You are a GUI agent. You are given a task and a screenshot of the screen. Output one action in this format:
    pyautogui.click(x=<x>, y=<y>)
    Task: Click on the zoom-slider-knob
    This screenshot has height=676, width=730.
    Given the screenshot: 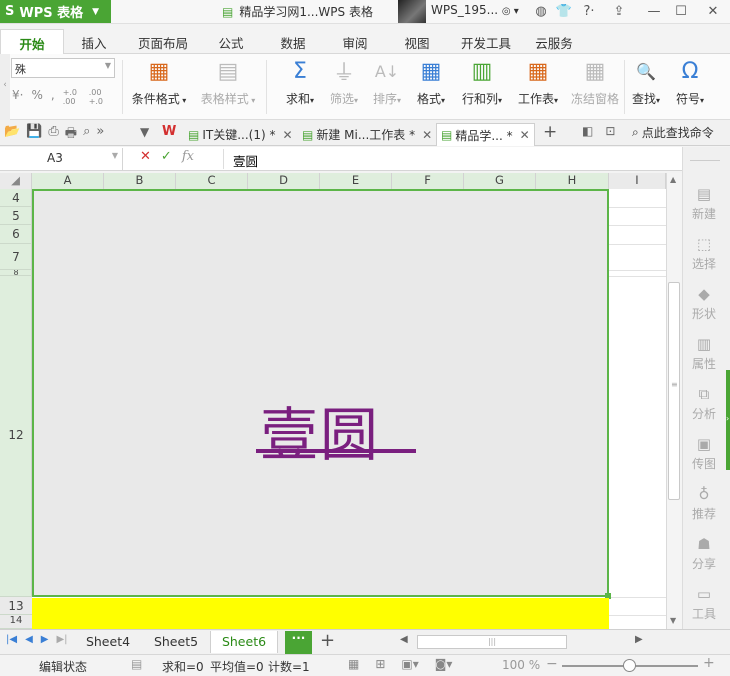 What is the action you would take?
    pyautogui.click(x=629, y=665)
    